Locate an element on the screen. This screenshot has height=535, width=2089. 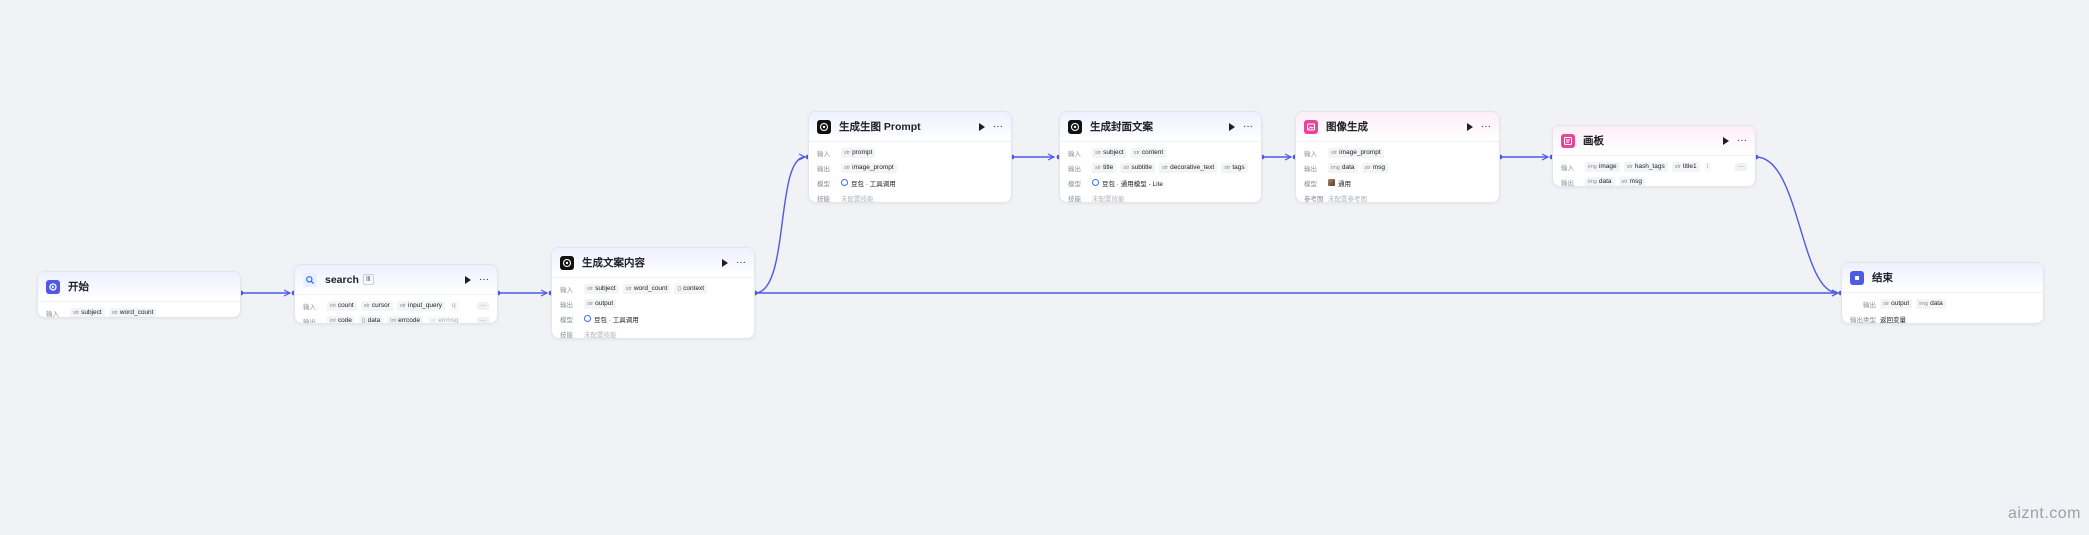
var-chip: {} data is located at coordinates (371, 319).